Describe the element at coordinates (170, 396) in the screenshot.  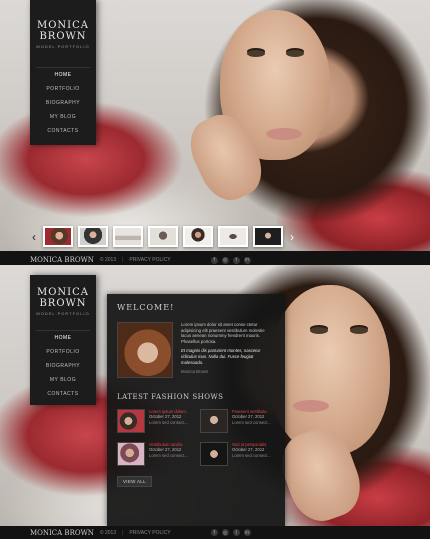
I see `shows-title: LATEST FASHION SHOWS` at that location.